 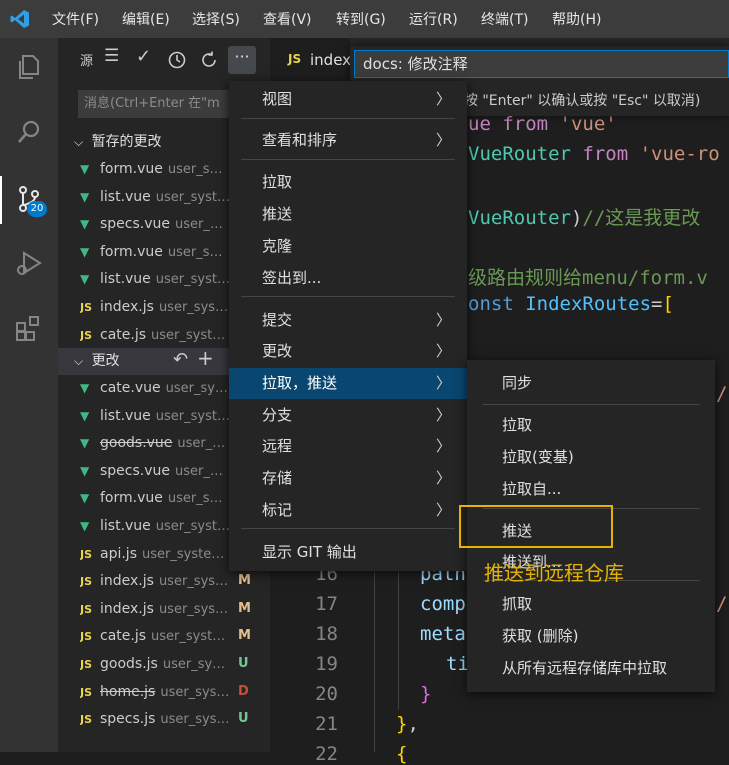 What do you see at coordinates (348, 510) in the screenshot?
I see `menu-item: 标记 〉` at bounding box center [348, 510].